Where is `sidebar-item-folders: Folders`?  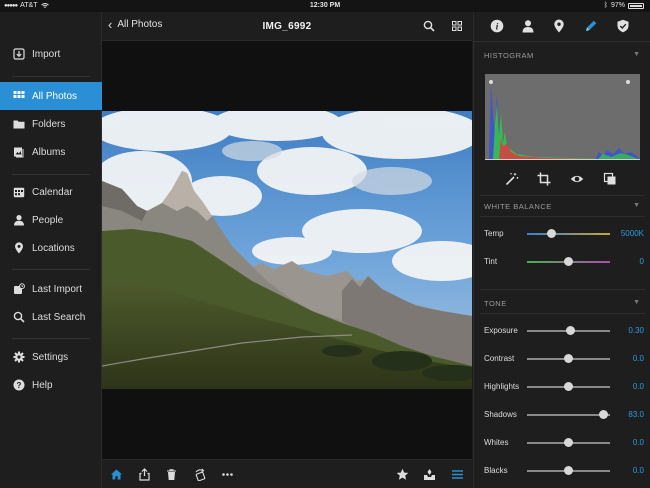 sidebar-item-folders: Folders is located at coordinates (51, 124).